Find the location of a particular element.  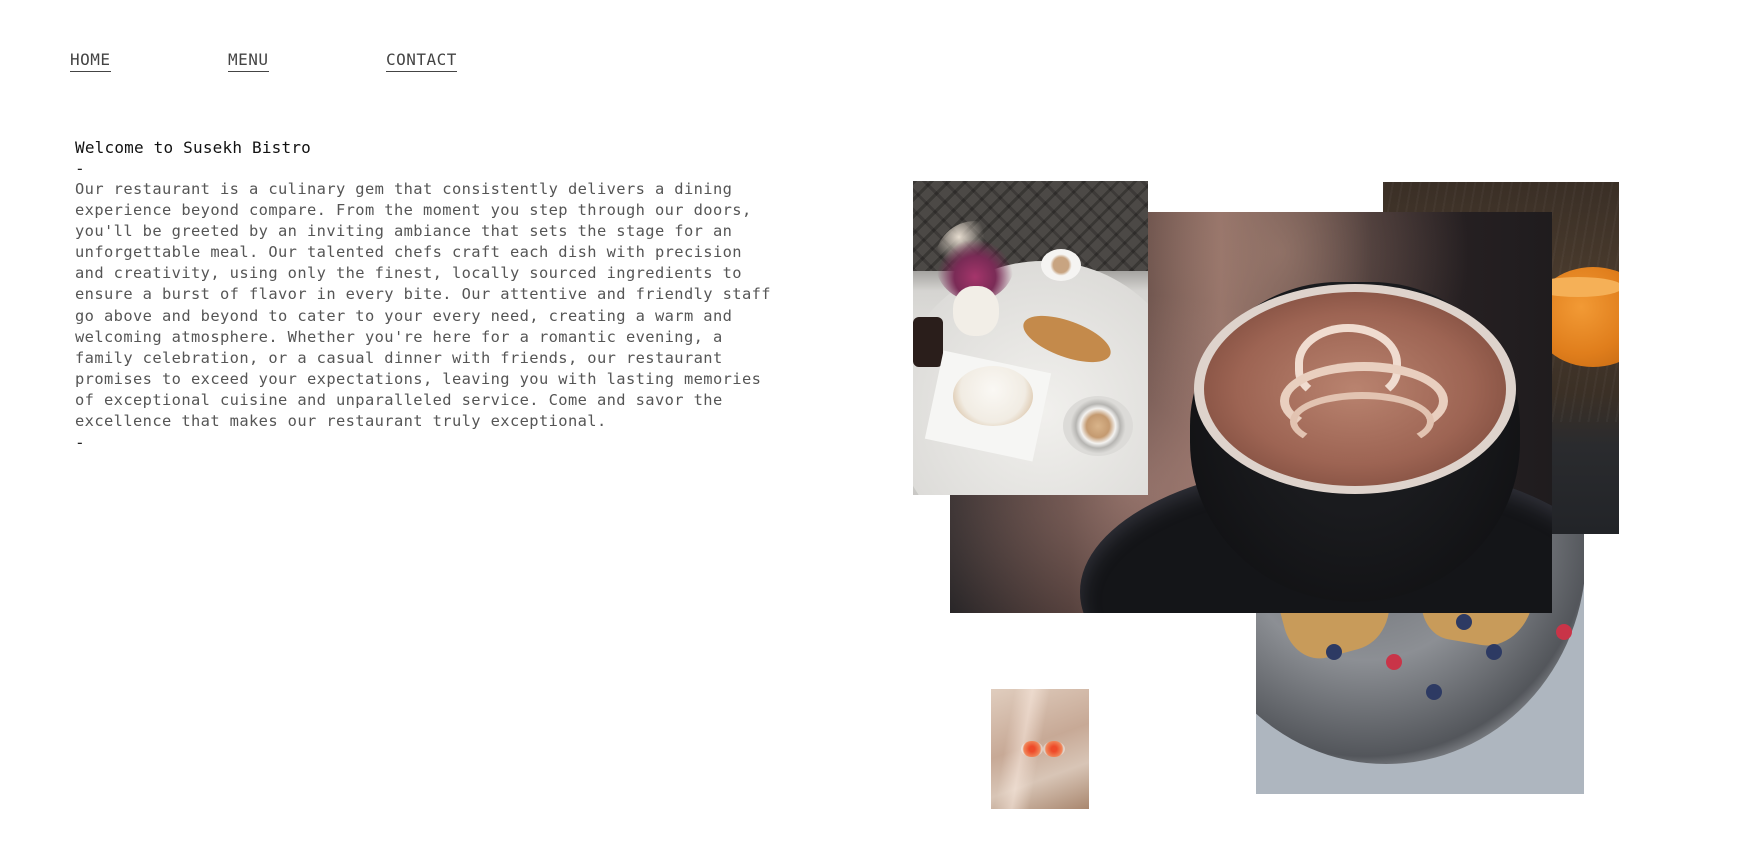

title-dash: - is located at coordinates (80, 168).